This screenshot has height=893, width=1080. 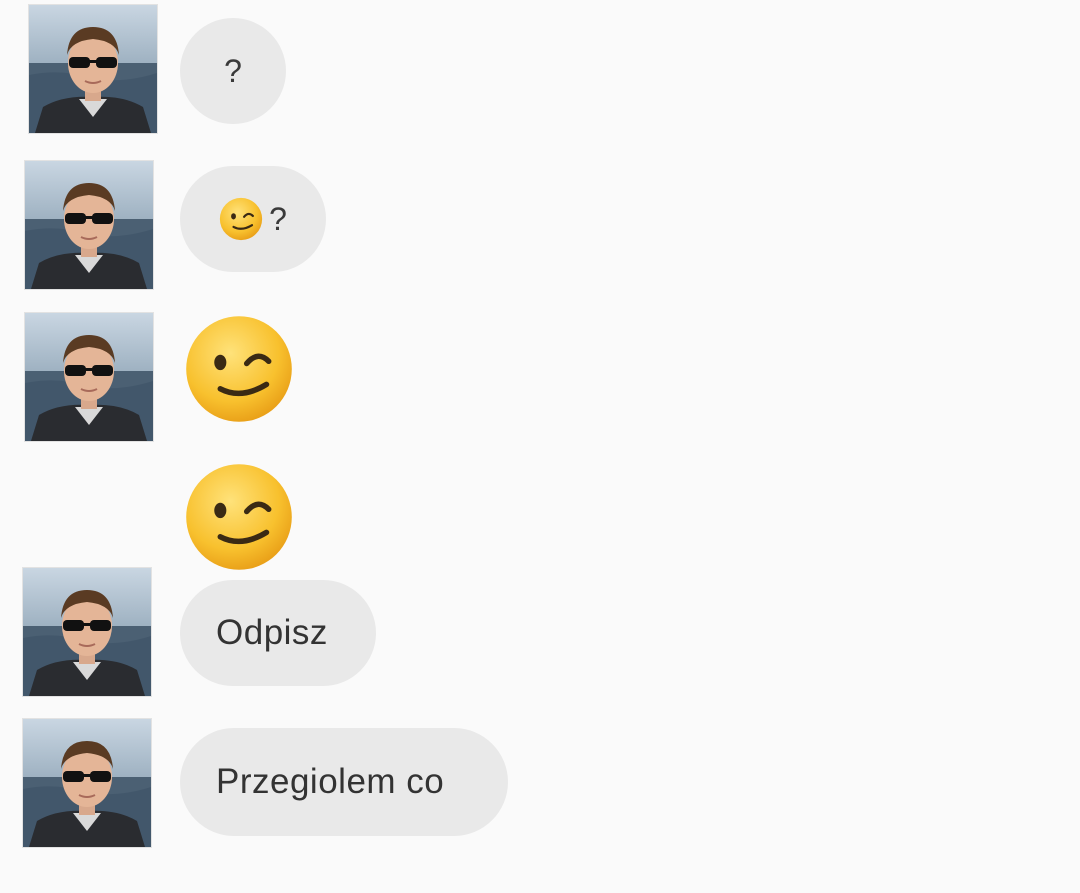 I want to click on message-bubble: Przegiolem co, so click(x=344, y=782).